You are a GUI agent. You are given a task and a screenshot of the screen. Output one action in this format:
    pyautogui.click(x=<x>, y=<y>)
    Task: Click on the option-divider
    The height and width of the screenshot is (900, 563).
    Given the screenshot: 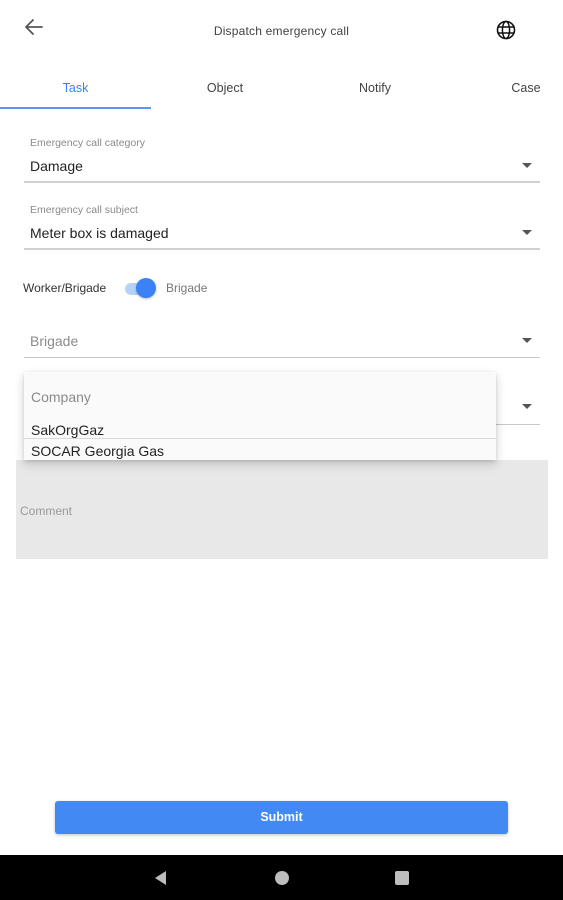 What is the action you would take?
    pyautogui.click(x=260, y=438)
    